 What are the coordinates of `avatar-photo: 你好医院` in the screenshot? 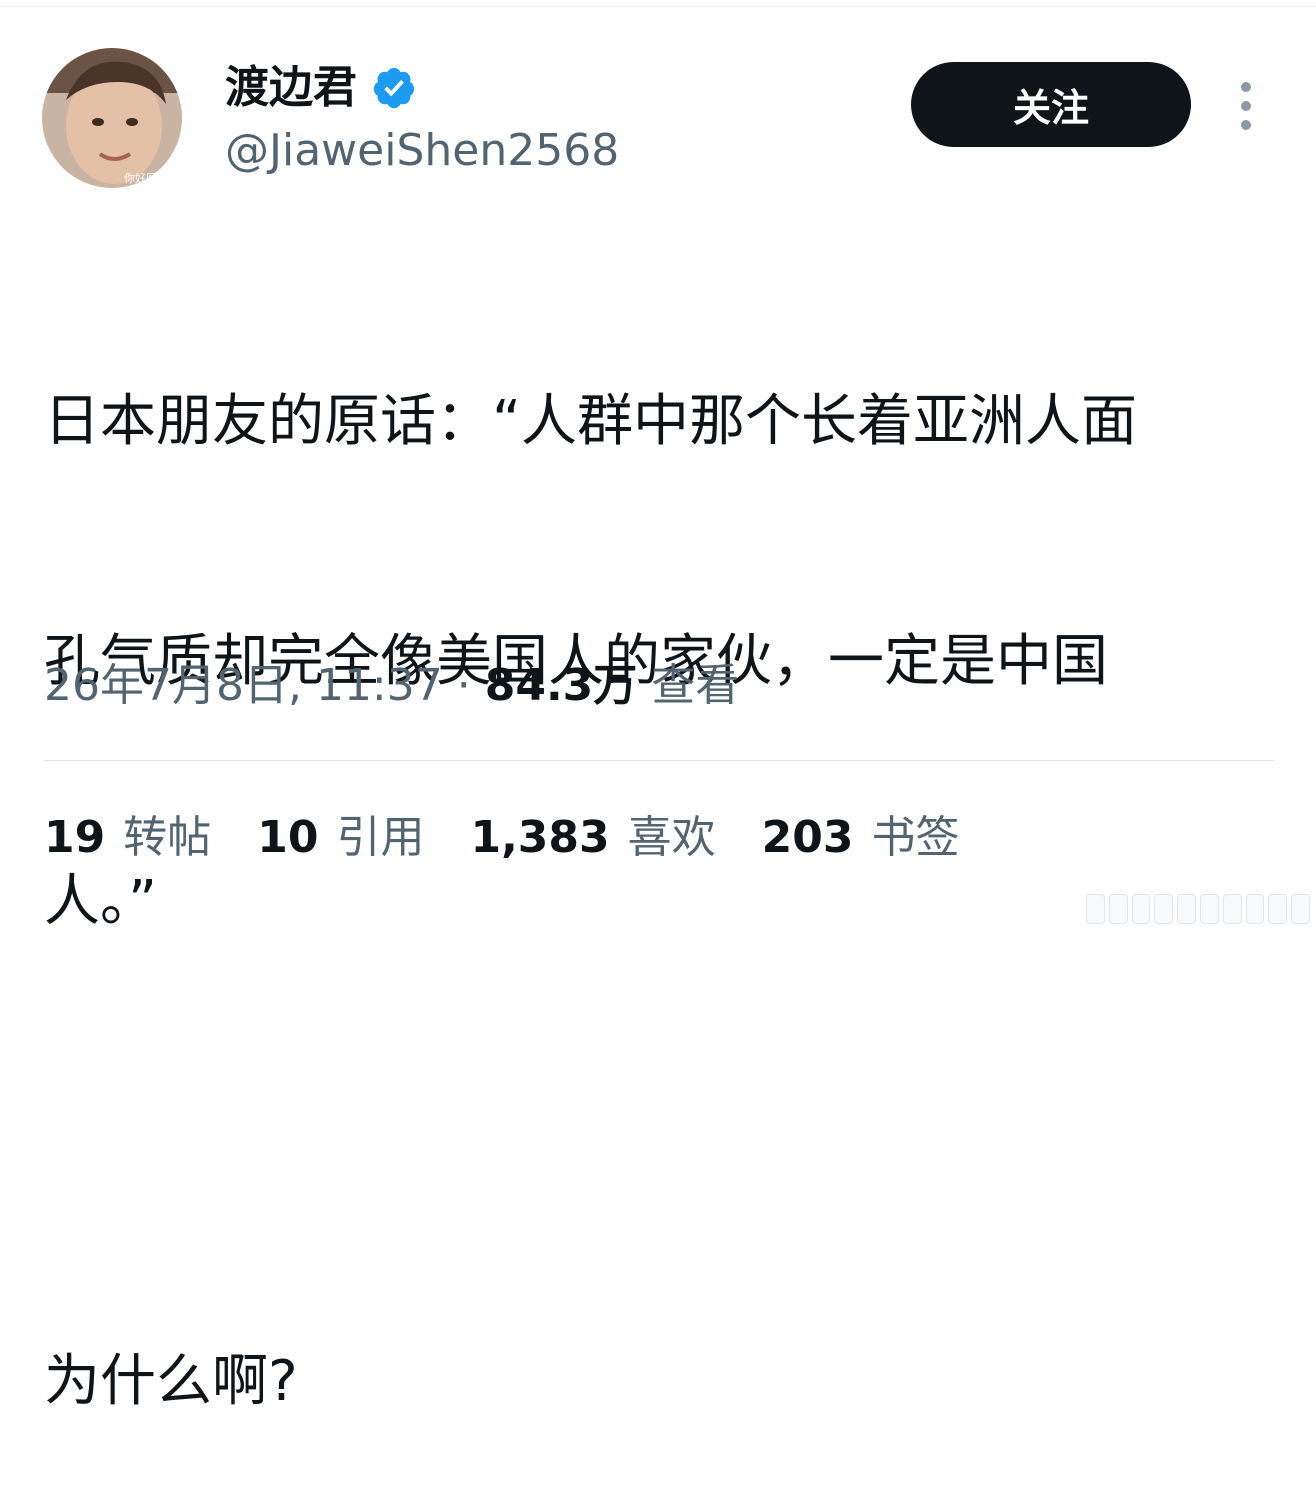 It's located at (112, 118).